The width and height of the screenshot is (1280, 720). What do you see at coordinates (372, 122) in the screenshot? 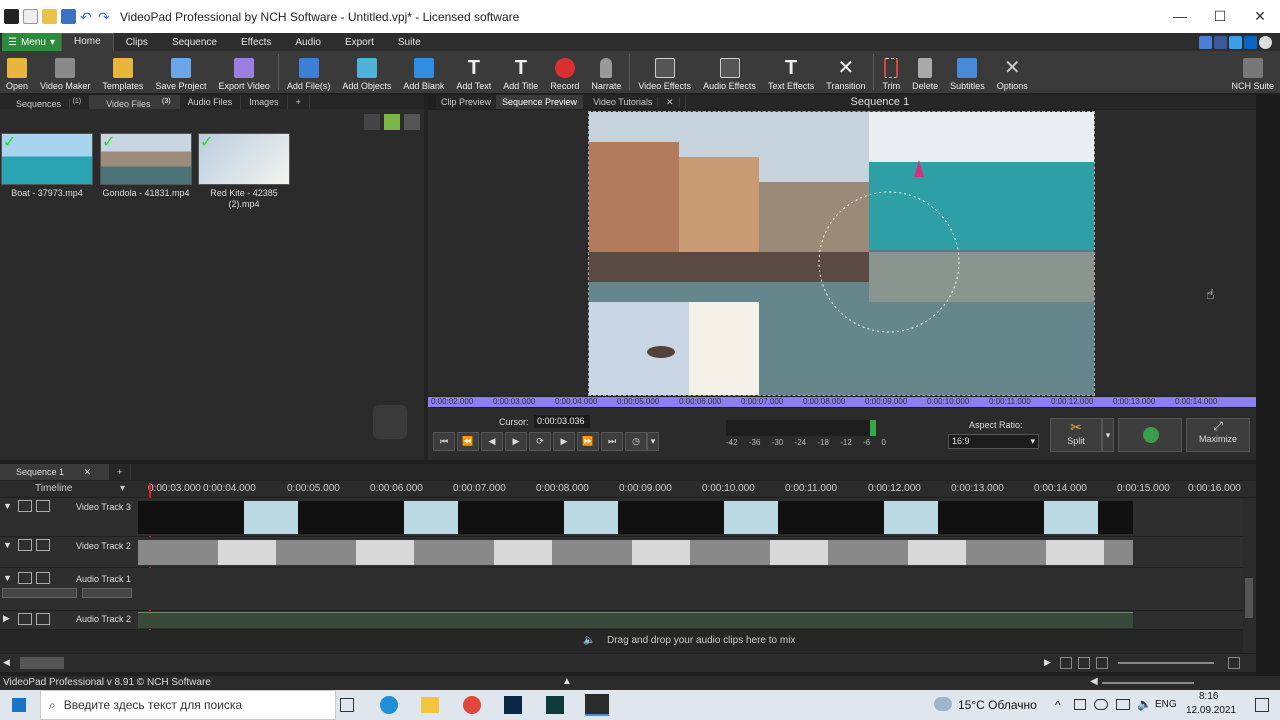
I see `bin-delete-icon` at bounding box center [372, 122].